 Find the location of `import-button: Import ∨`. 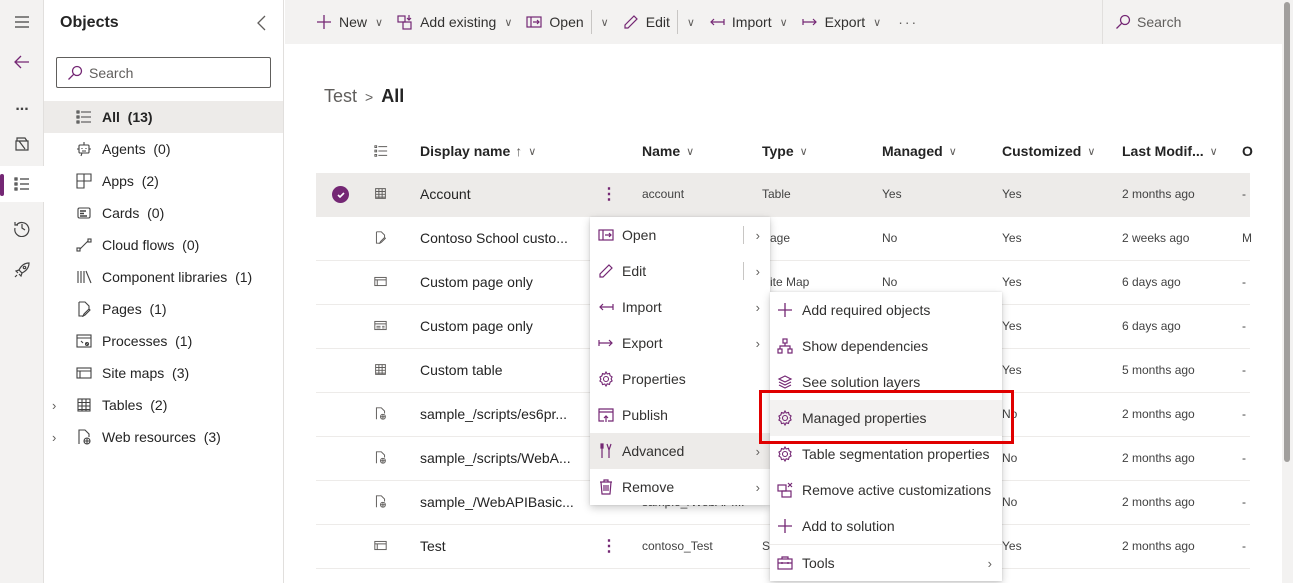

import-button: Import ∨ is located at coordinates (748, 22).